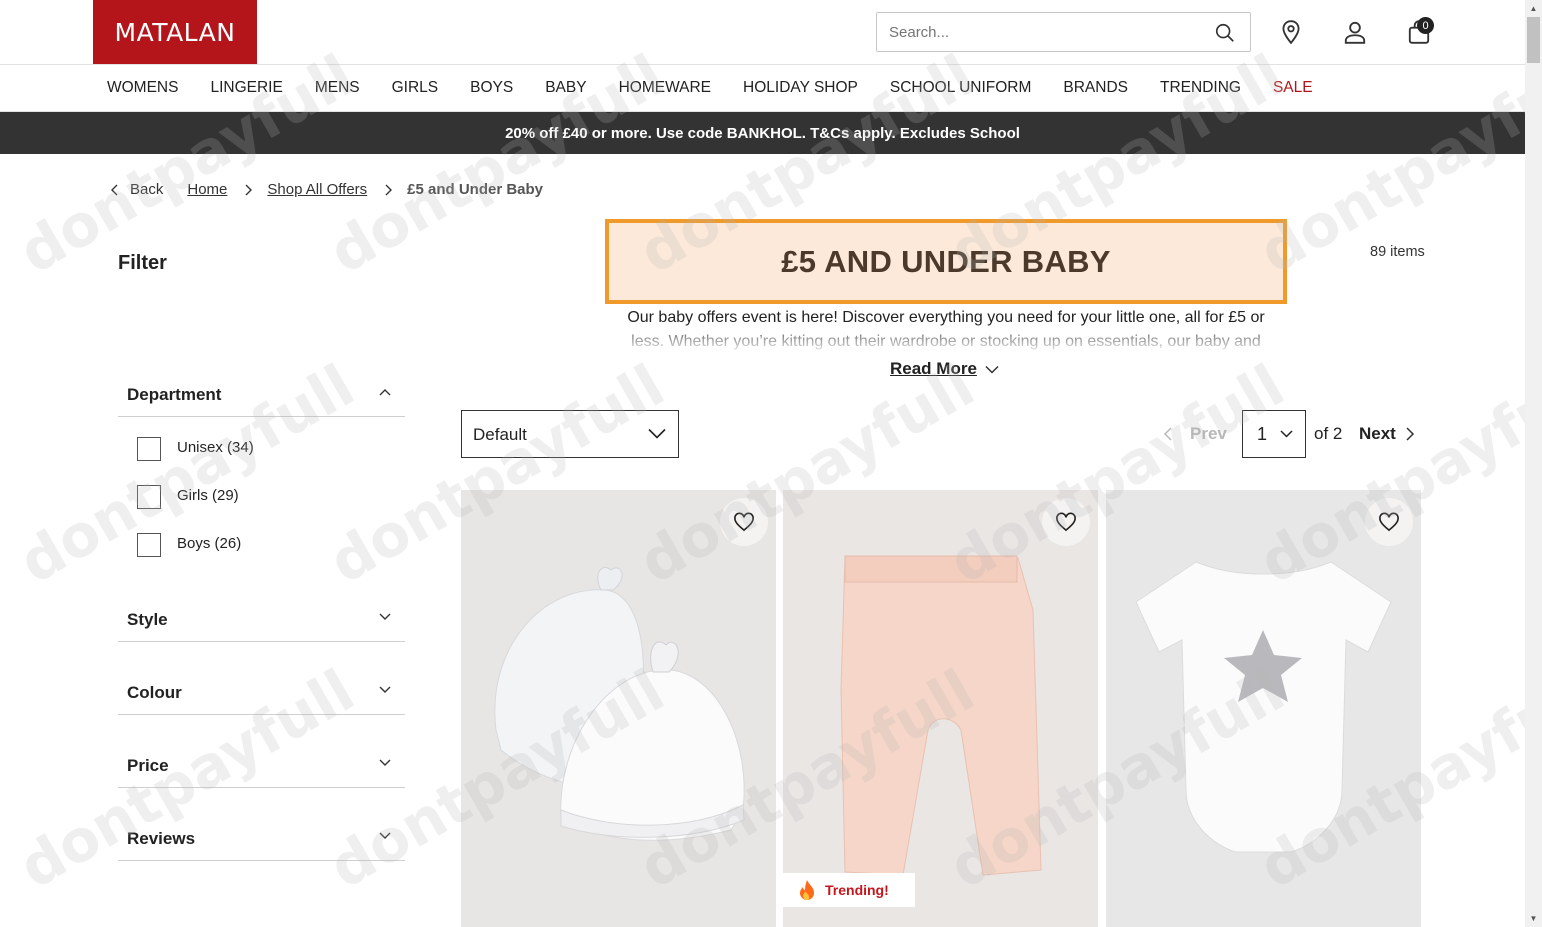 Image resolution: width=1542 pixels, height=927 pixels. Describe the element at coordinates (762, 32) in the screenshot. I see `site-header: MATALAN 0` at that location.